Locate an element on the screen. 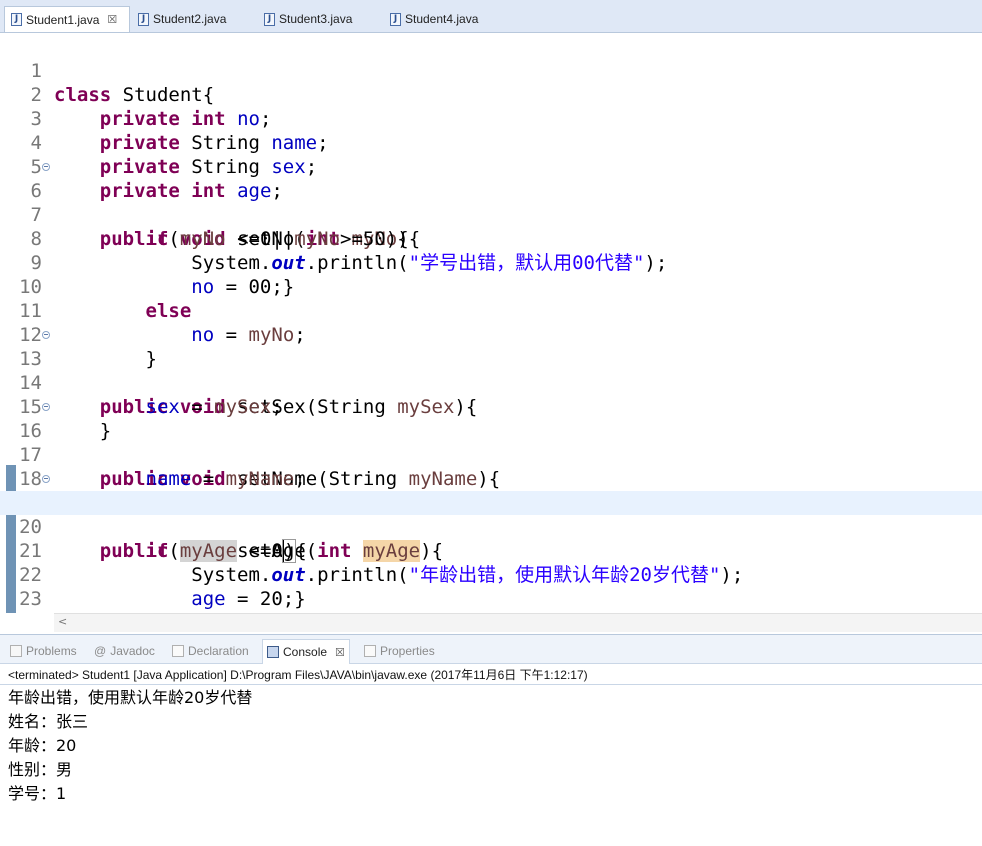  code-line: 1 class Student{ is located at coordinates (491, 70).